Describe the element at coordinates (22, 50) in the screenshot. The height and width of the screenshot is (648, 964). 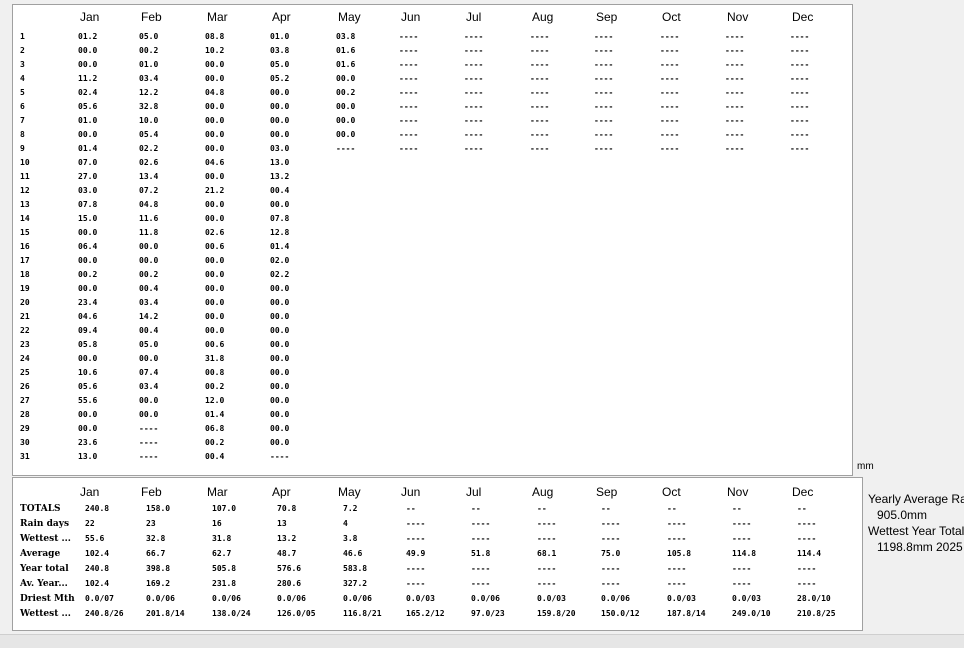
I see `day-number: 2` at that location.